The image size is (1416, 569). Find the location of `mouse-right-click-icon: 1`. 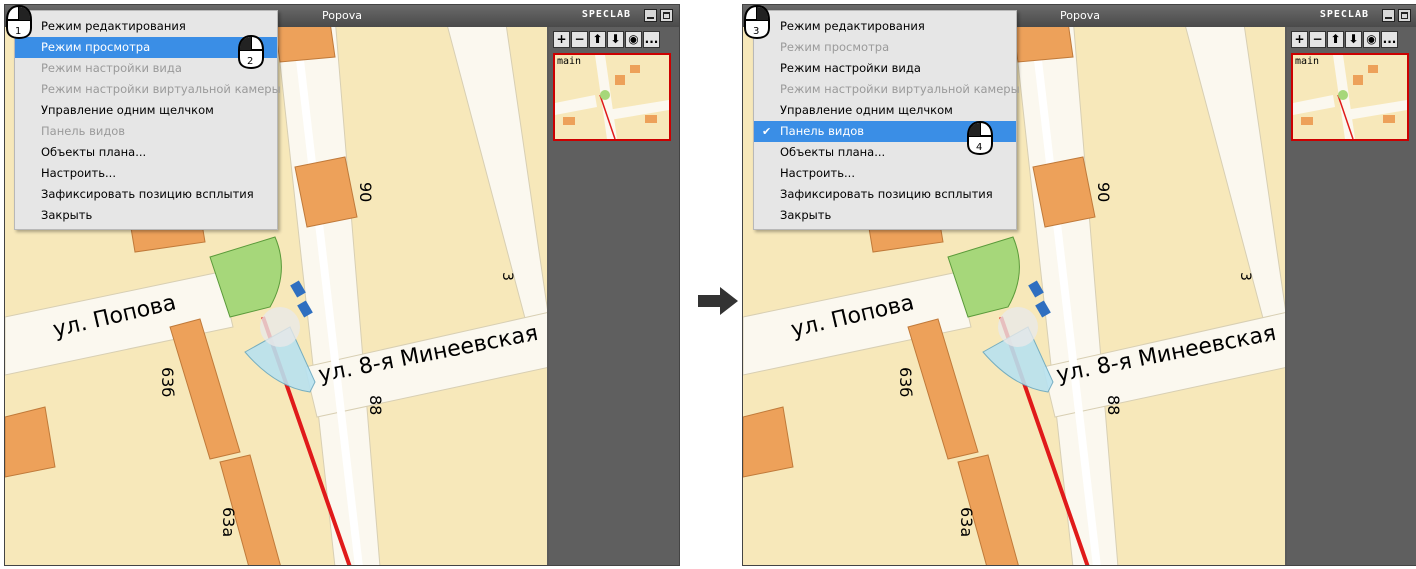

mouse-right-click-icon: 1 is located at coordinates (19, 22).